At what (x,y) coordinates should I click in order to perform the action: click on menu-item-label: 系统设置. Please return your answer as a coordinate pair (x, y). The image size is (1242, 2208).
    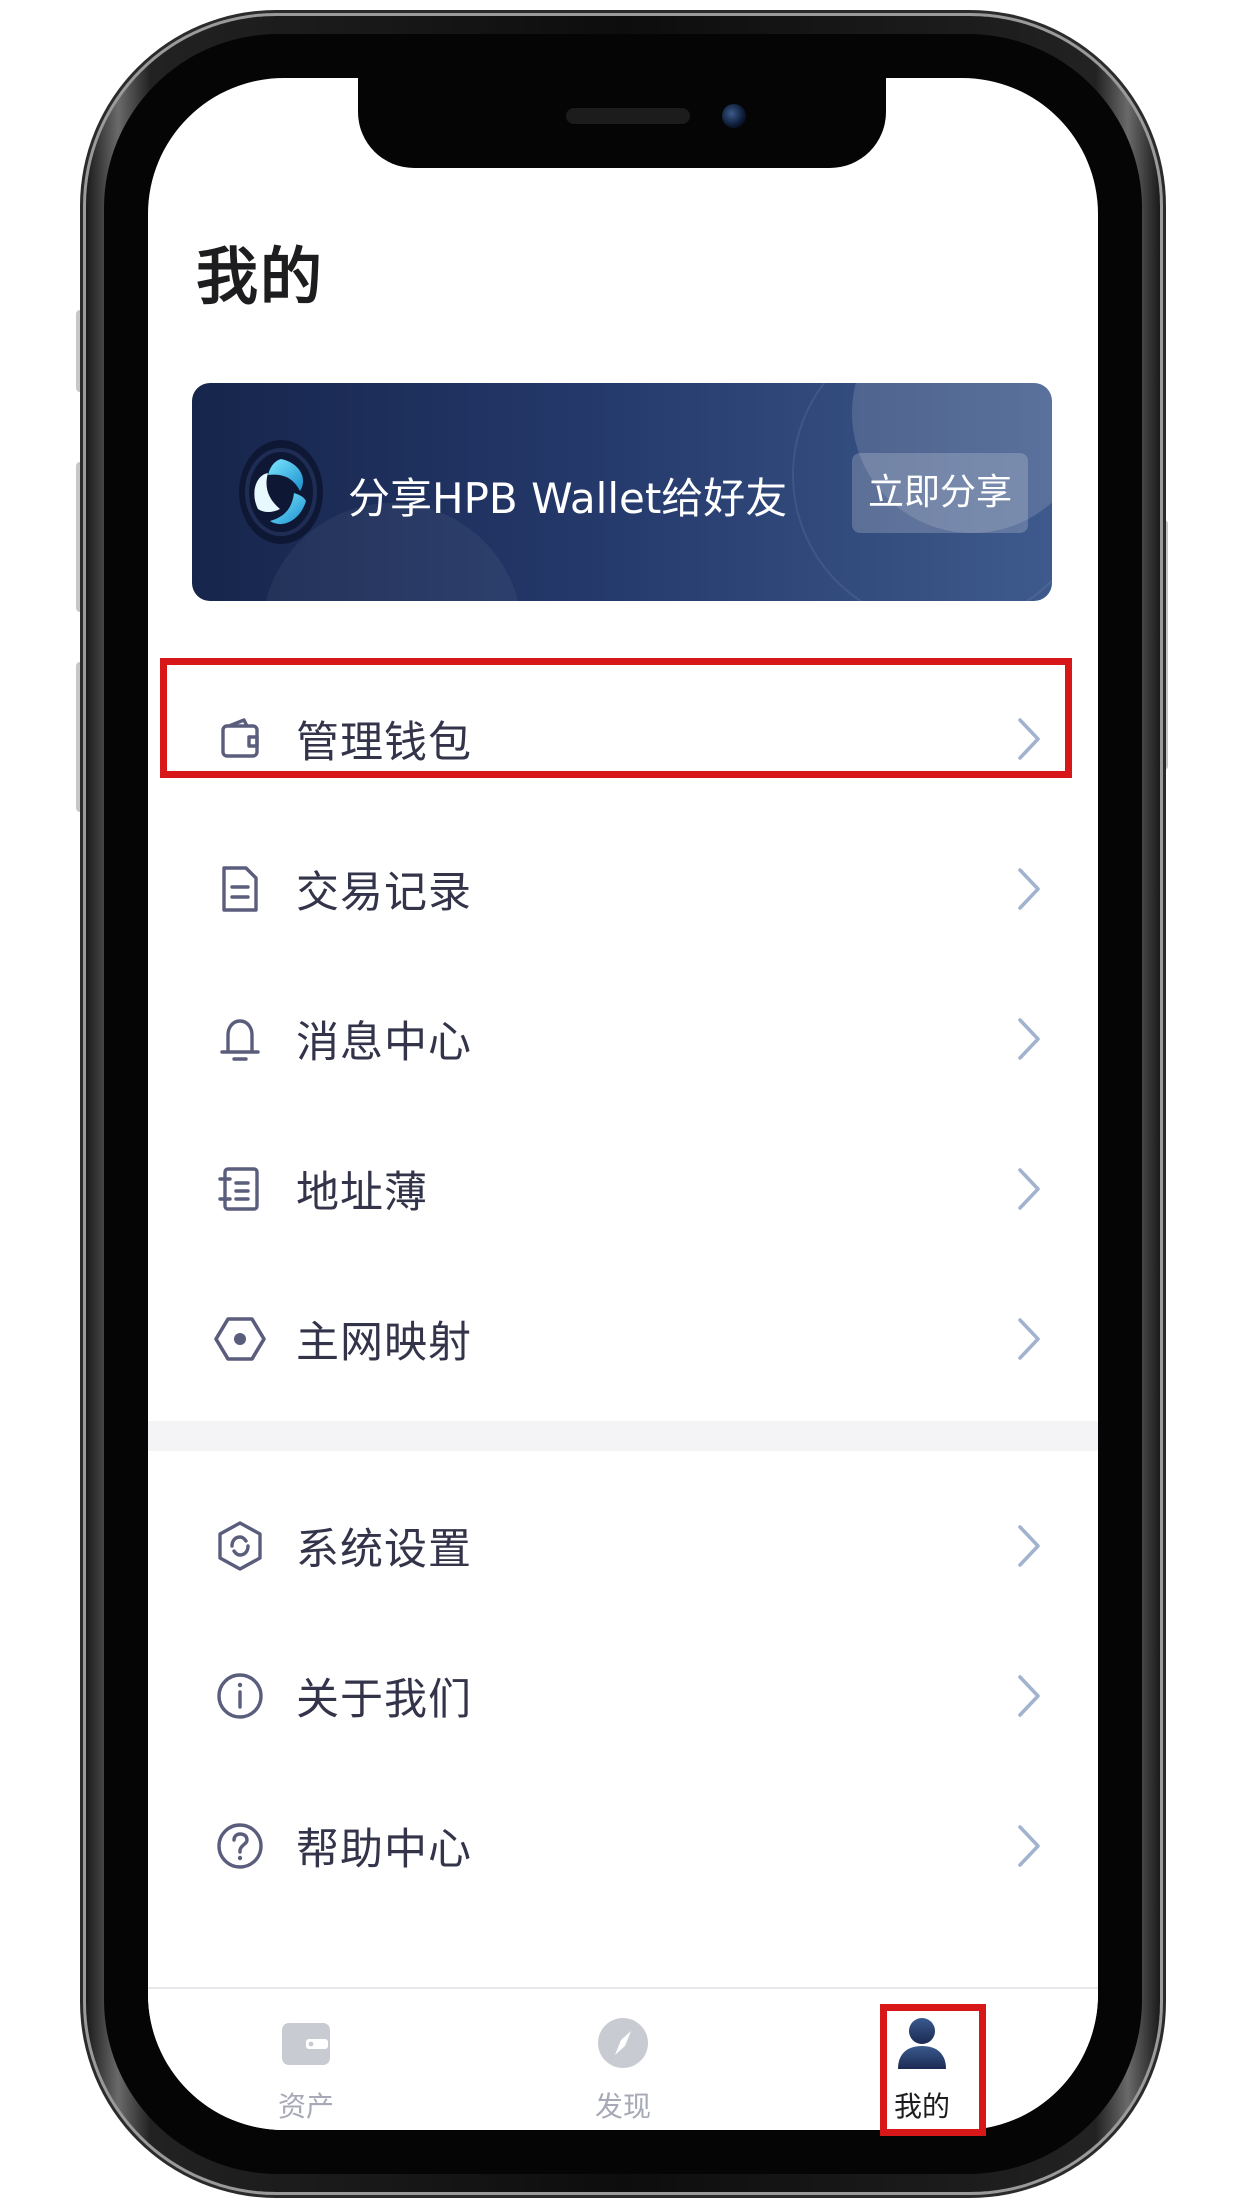
    Looking at the image, I should click on (384, 1550).